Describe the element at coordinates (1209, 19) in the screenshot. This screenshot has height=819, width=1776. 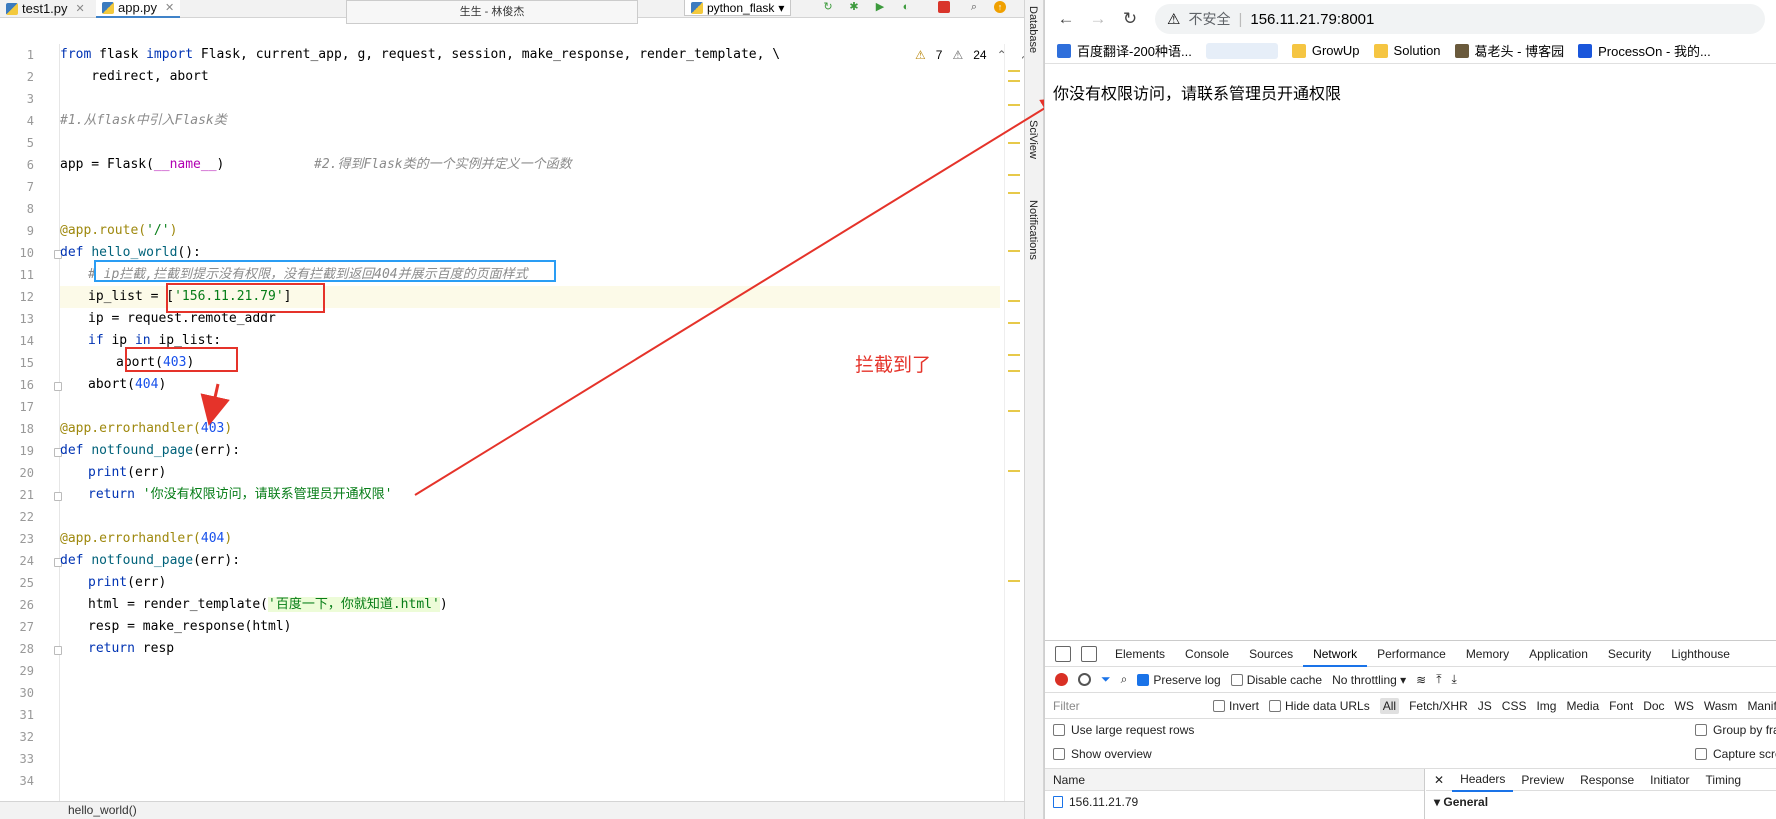
I see `insecure-label: 不安全` at that location.